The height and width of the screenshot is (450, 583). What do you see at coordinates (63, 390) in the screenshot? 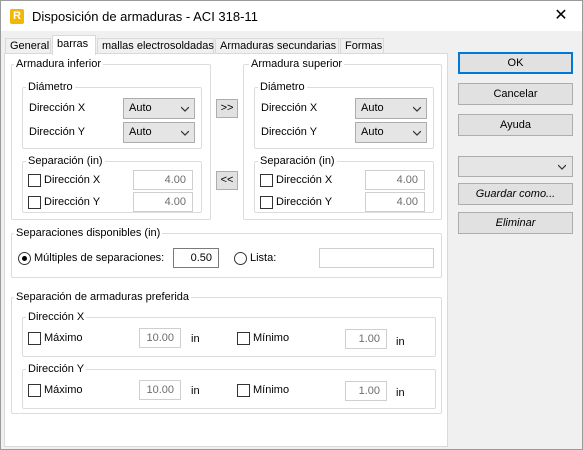
I see `dir-y-max-label: Máximo` at bounding box center [63, 390].